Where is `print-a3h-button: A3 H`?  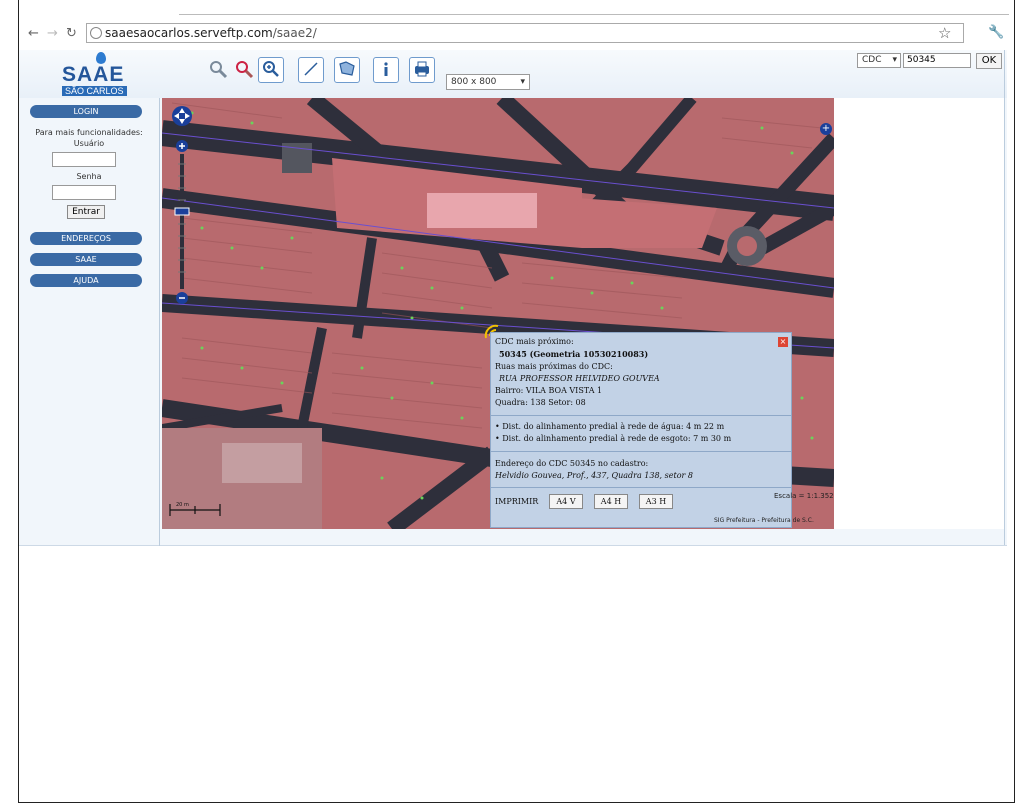 print-a3h-button: A3 H is located at coordinates (656, 501).